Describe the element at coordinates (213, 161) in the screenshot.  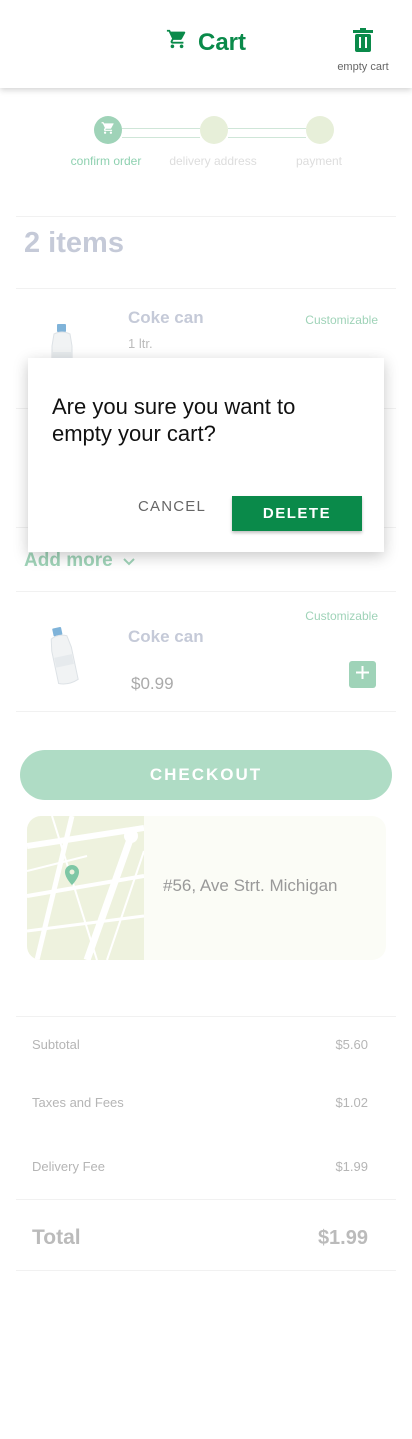
I see `step-label: delivery address` at that location.